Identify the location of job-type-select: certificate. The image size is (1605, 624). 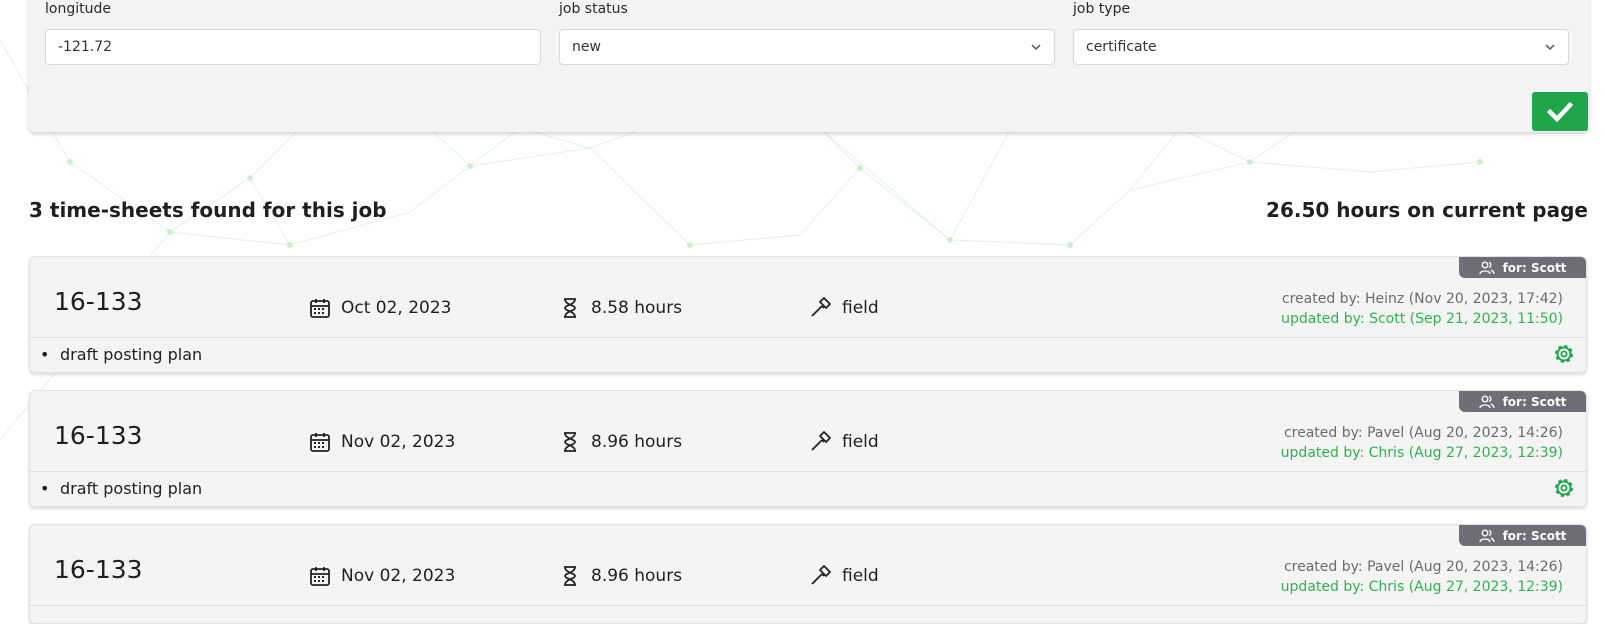
(1321, 47).